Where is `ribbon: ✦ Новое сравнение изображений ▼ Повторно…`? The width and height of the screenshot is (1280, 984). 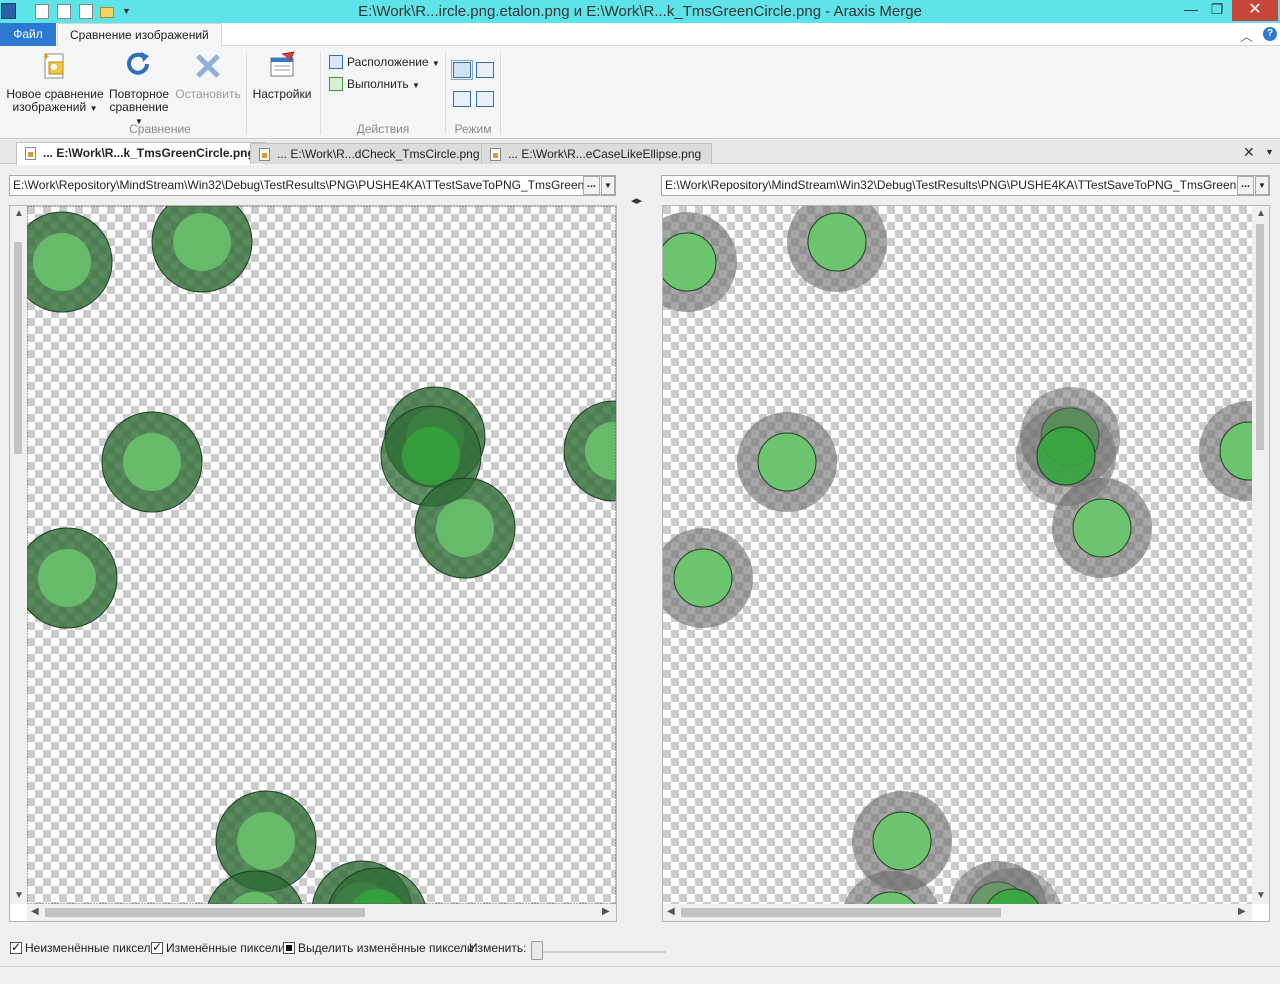 ribbon: ✦ Новое сравнение изображений ▼ Повторно… is located at coordinates (640, 92).